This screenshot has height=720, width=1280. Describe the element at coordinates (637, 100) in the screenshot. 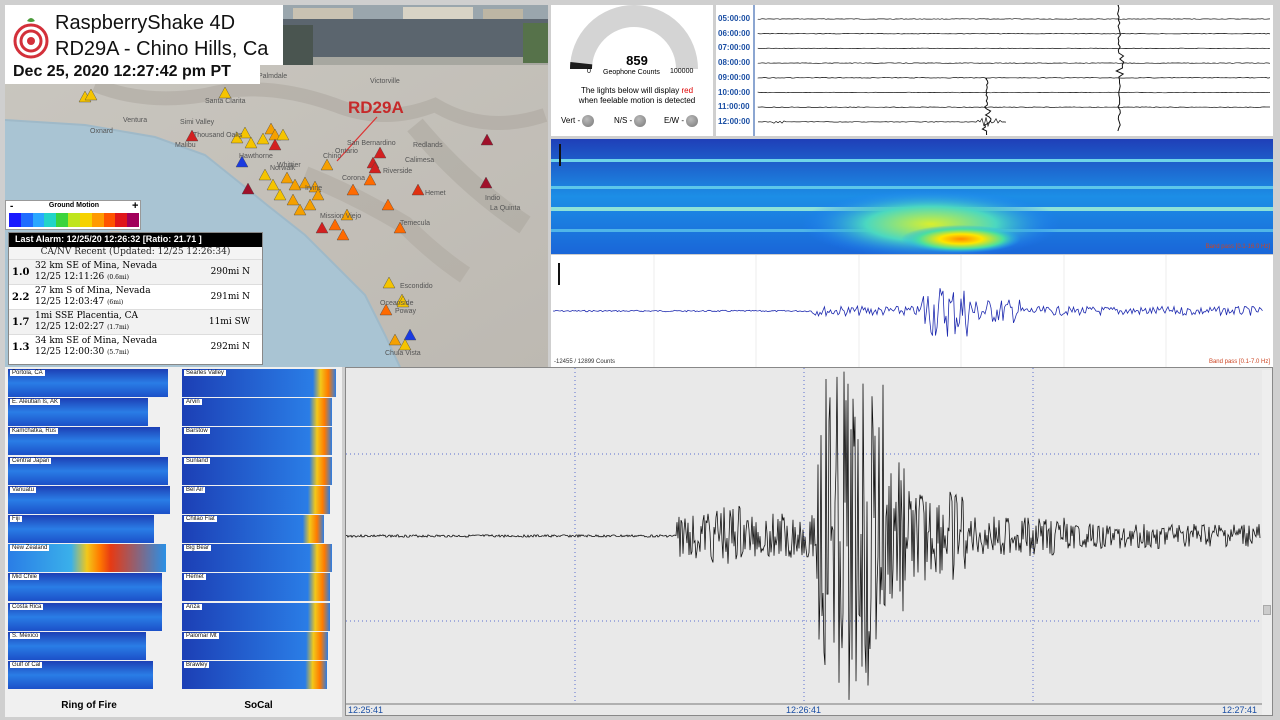

I see `gauge-note-line2: when feelable motion is detected` at that location.